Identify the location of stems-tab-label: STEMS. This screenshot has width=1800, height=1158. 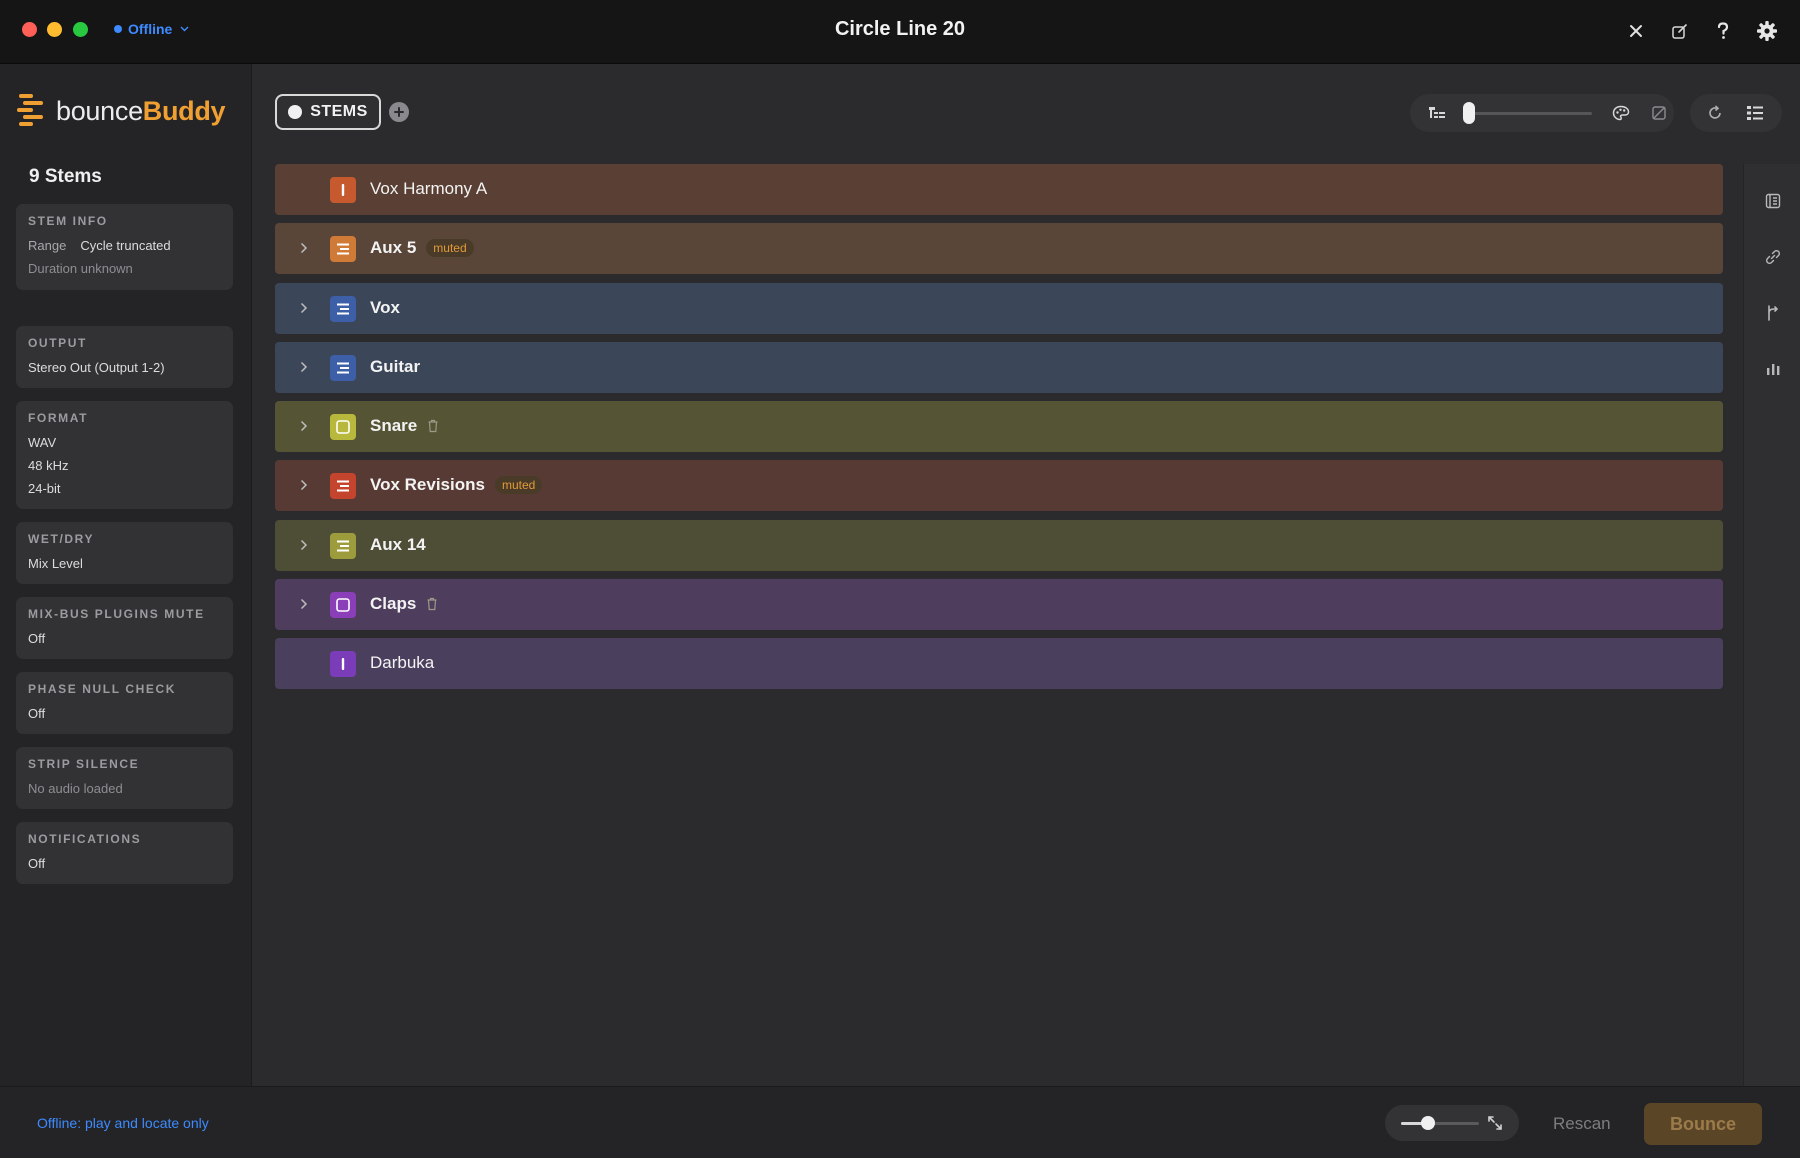
(339, 111).